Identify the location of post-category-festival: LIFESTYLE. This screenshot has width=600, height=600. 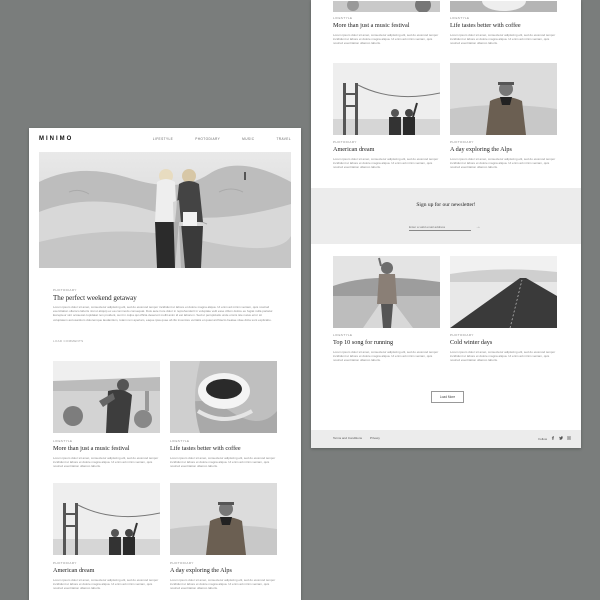
(62, 441).